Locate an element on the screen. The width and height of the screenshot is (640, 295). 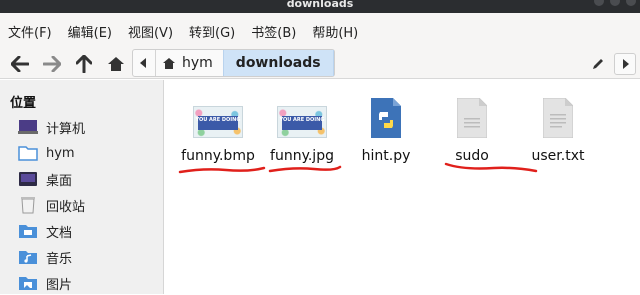
path-scroll-right-button is located at coordinates (625, 64).